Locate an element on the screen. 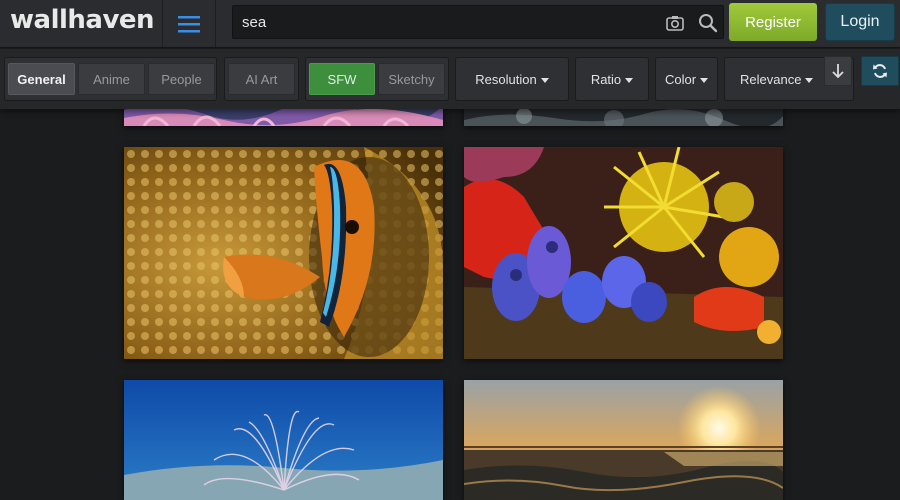  color-dropdown-label: Color is located at coordinates (680, 79).